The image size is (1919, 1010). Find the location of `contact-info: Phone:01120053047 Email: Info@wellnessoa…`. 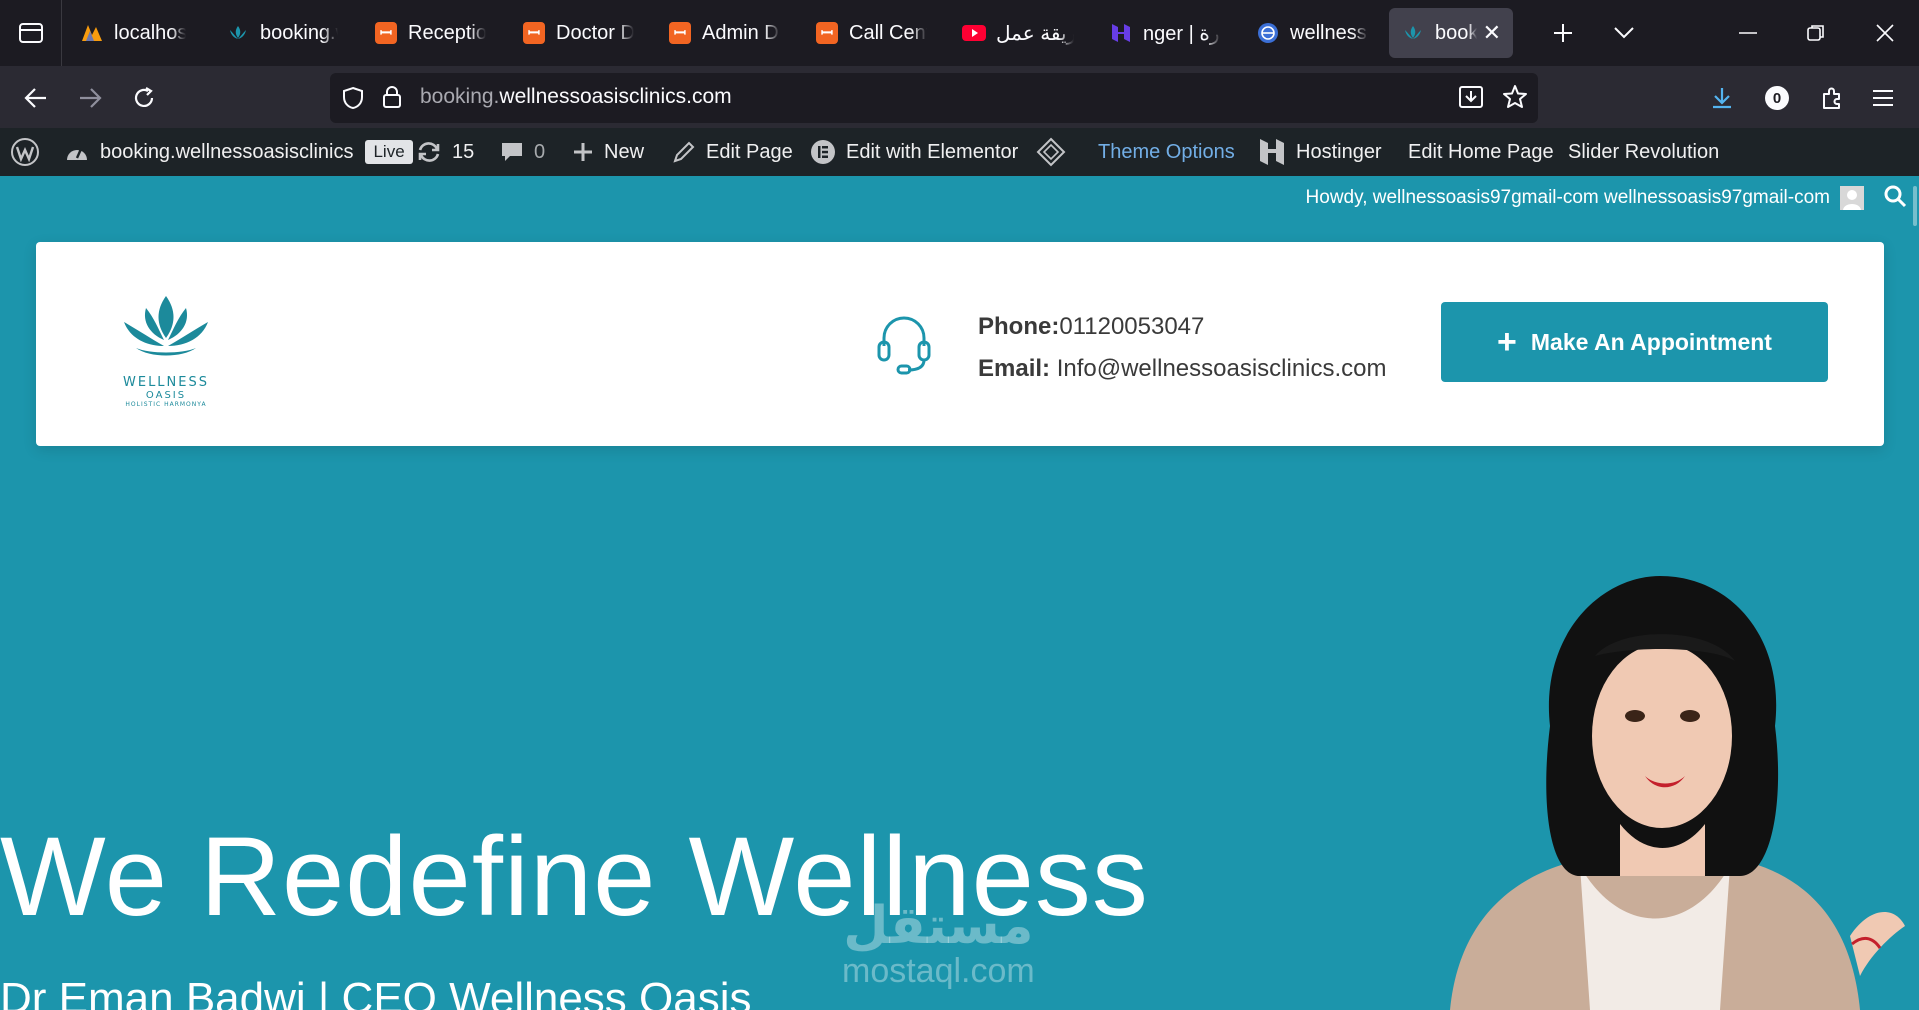

contact-info: Phone:01120053047 Email: Info@wellnessoa… is located at coordinates (1182, 348).